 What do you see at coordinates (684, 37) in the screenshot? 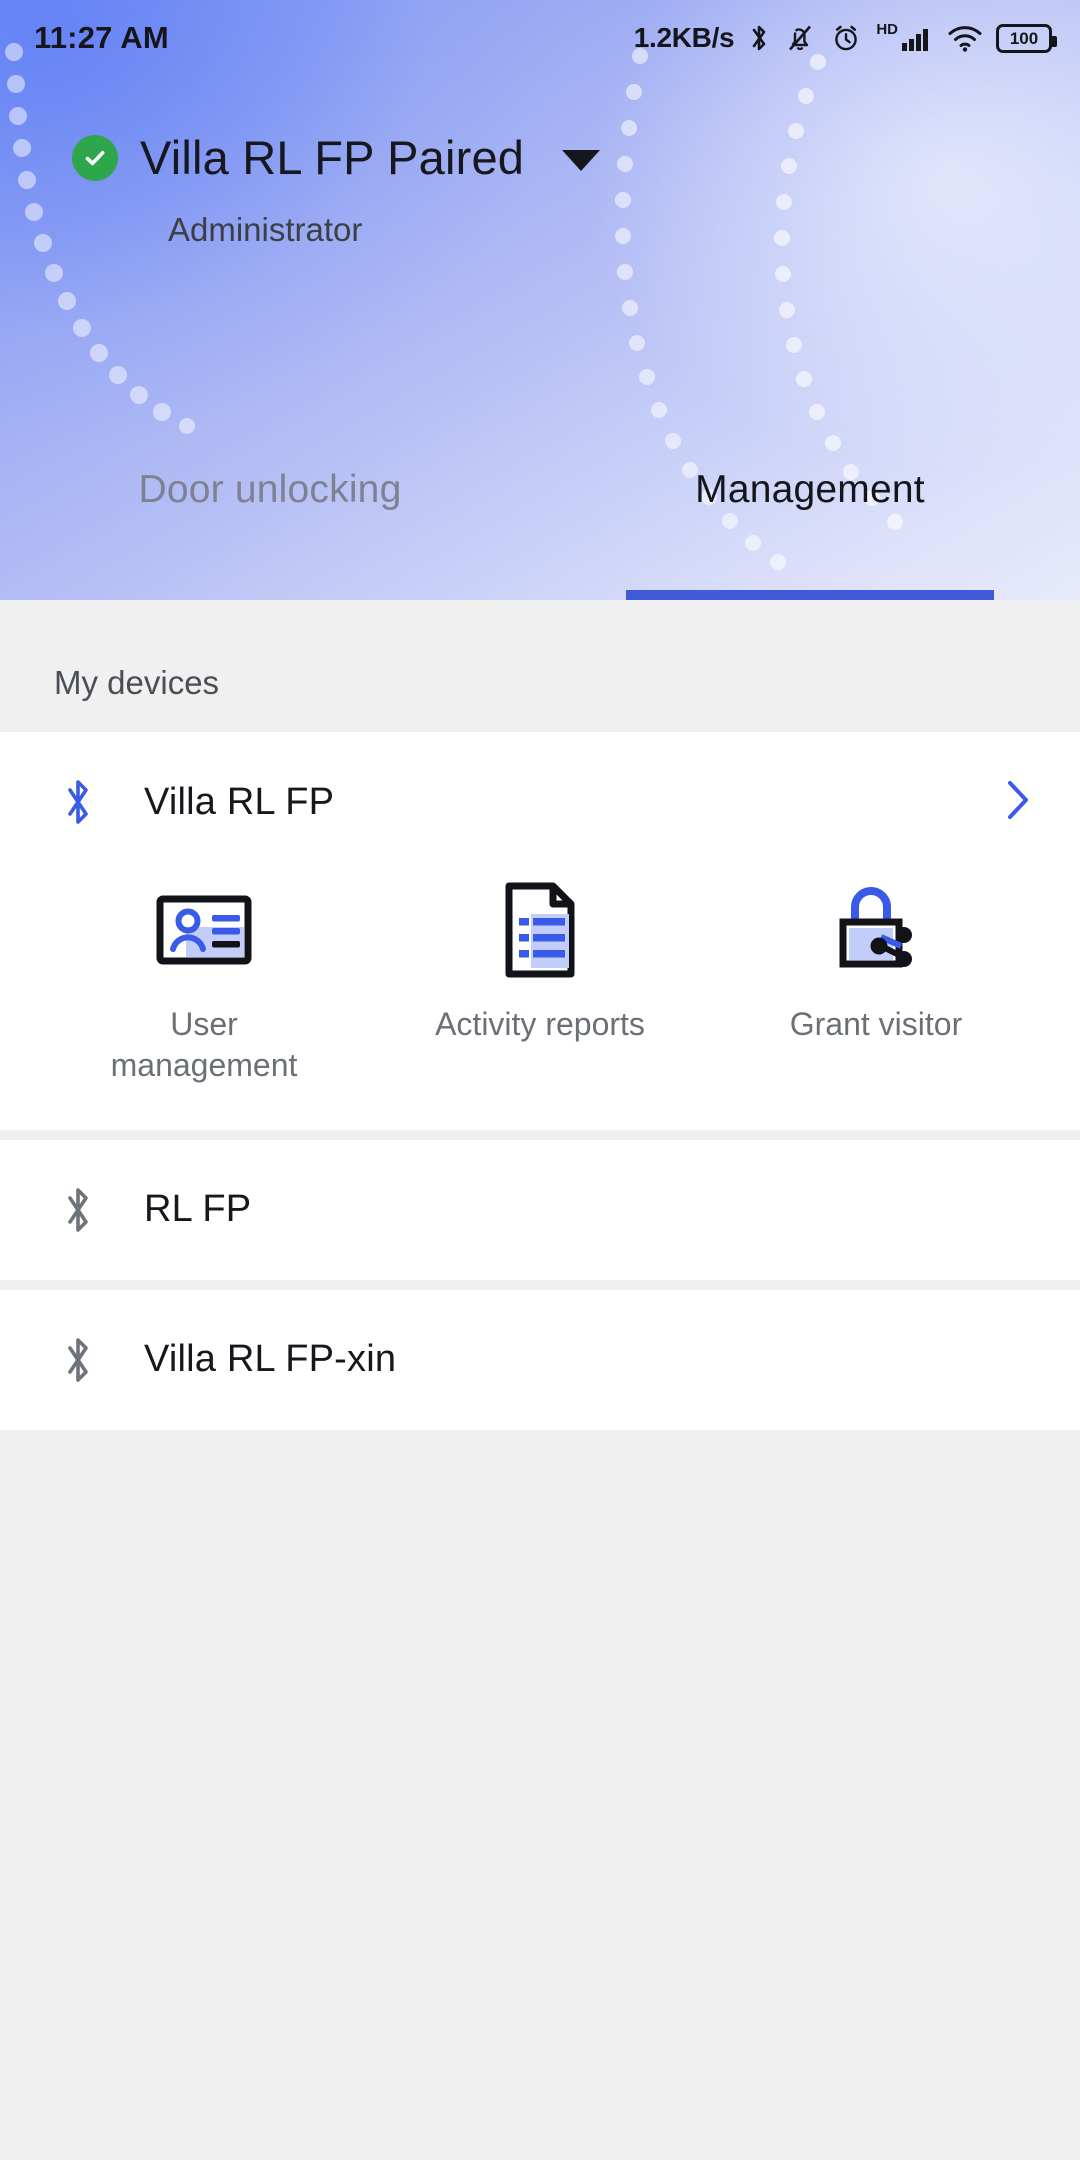
I see `network-speed-label: 1.2KB/s` at bounding box center [684, 37].